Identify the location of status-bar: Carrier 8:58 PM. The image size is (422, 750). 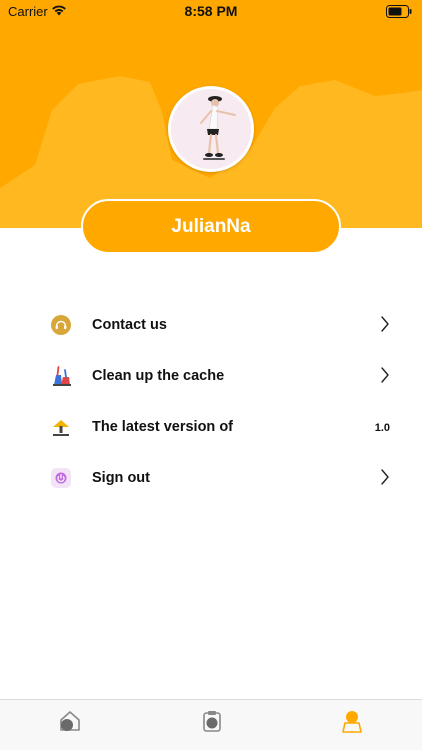
(211, 12).